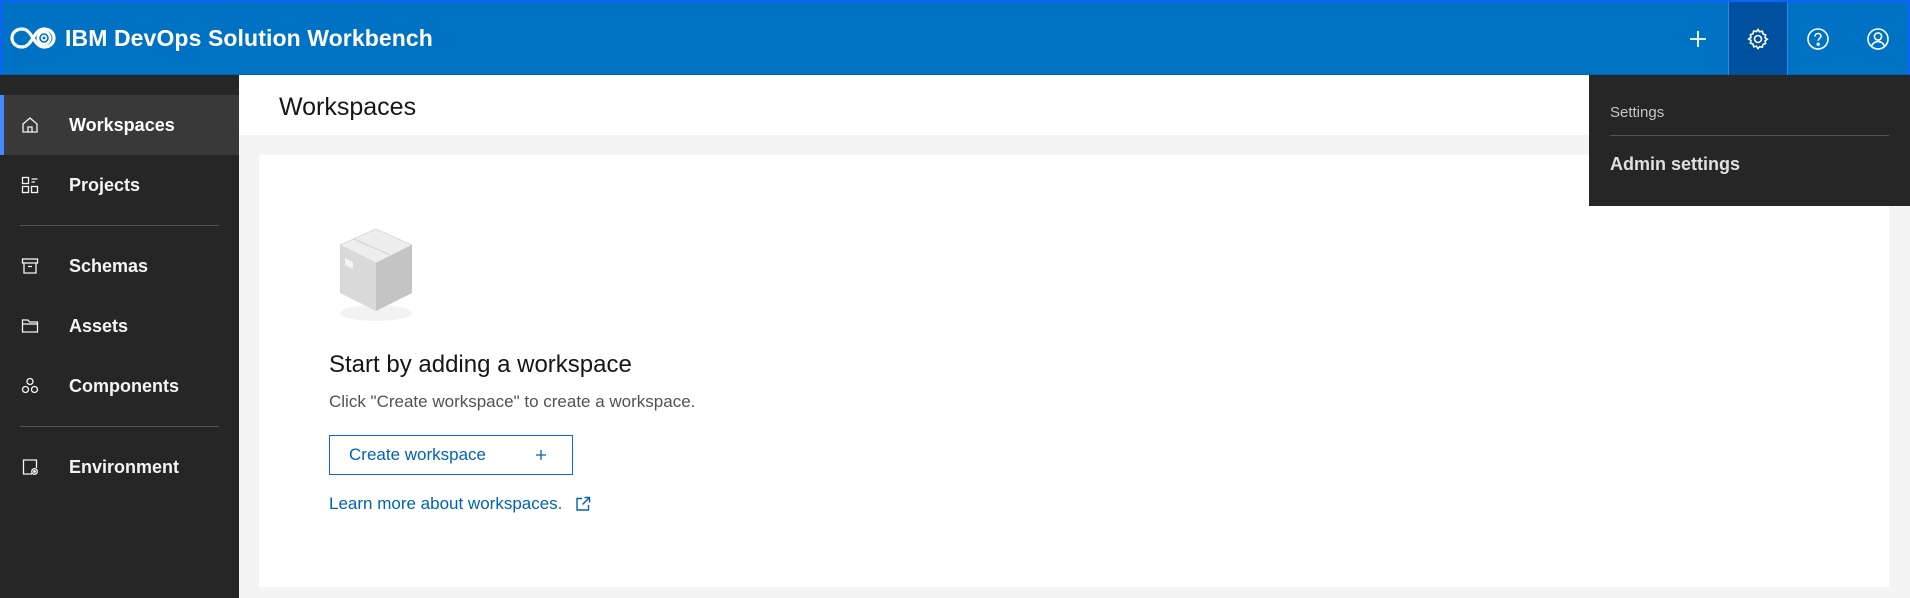  Describe the element at coordinates (30, 185) in the screenshot. I see `projects-icon` at that location.